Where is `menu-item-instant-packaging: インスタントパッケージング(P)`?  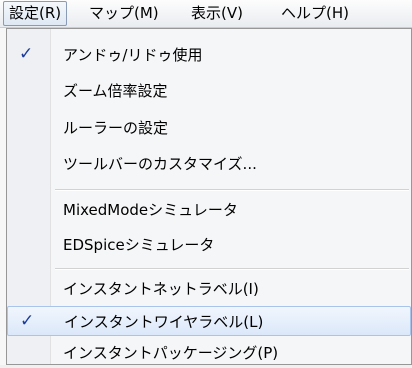
menu-item-instant-packaging: インスタントパッケージング(P) is located at coordinates (209, 353).